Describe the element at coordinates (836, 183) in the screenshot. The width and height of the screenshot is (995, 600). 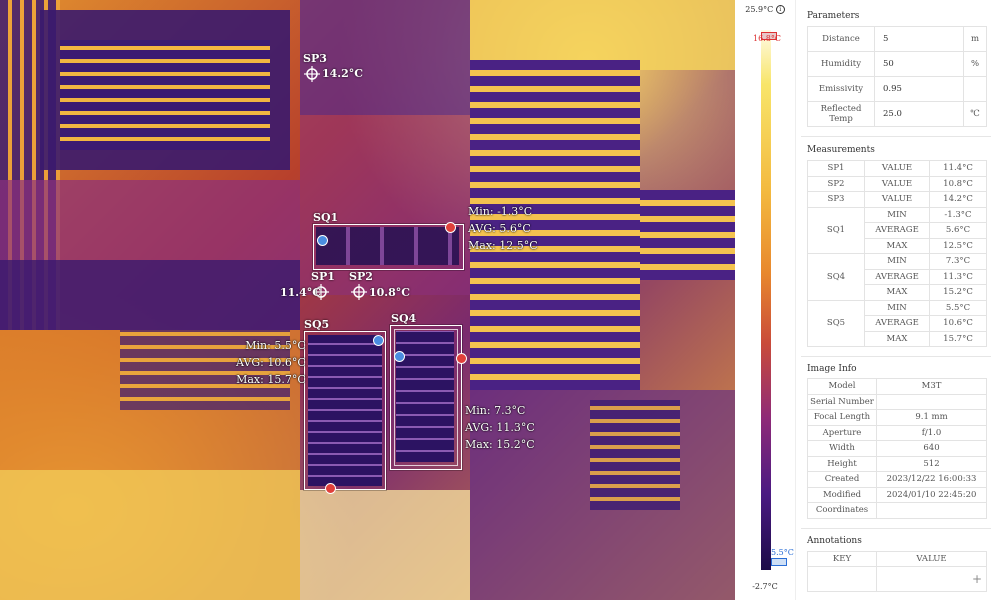
I see `meas-name: SP2` at that location.